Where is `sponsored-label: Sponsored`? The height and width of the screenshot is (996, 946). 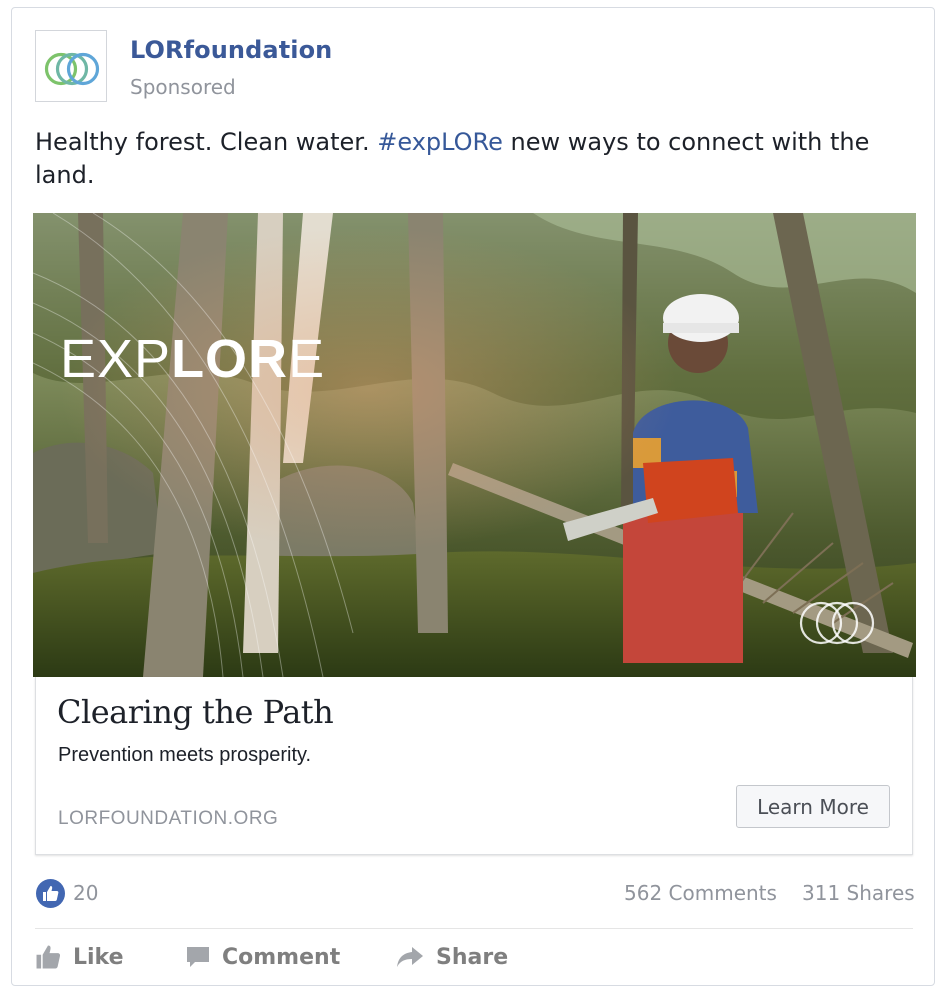
sponsored-label: Sponsored is located at coordinates (183, 87).